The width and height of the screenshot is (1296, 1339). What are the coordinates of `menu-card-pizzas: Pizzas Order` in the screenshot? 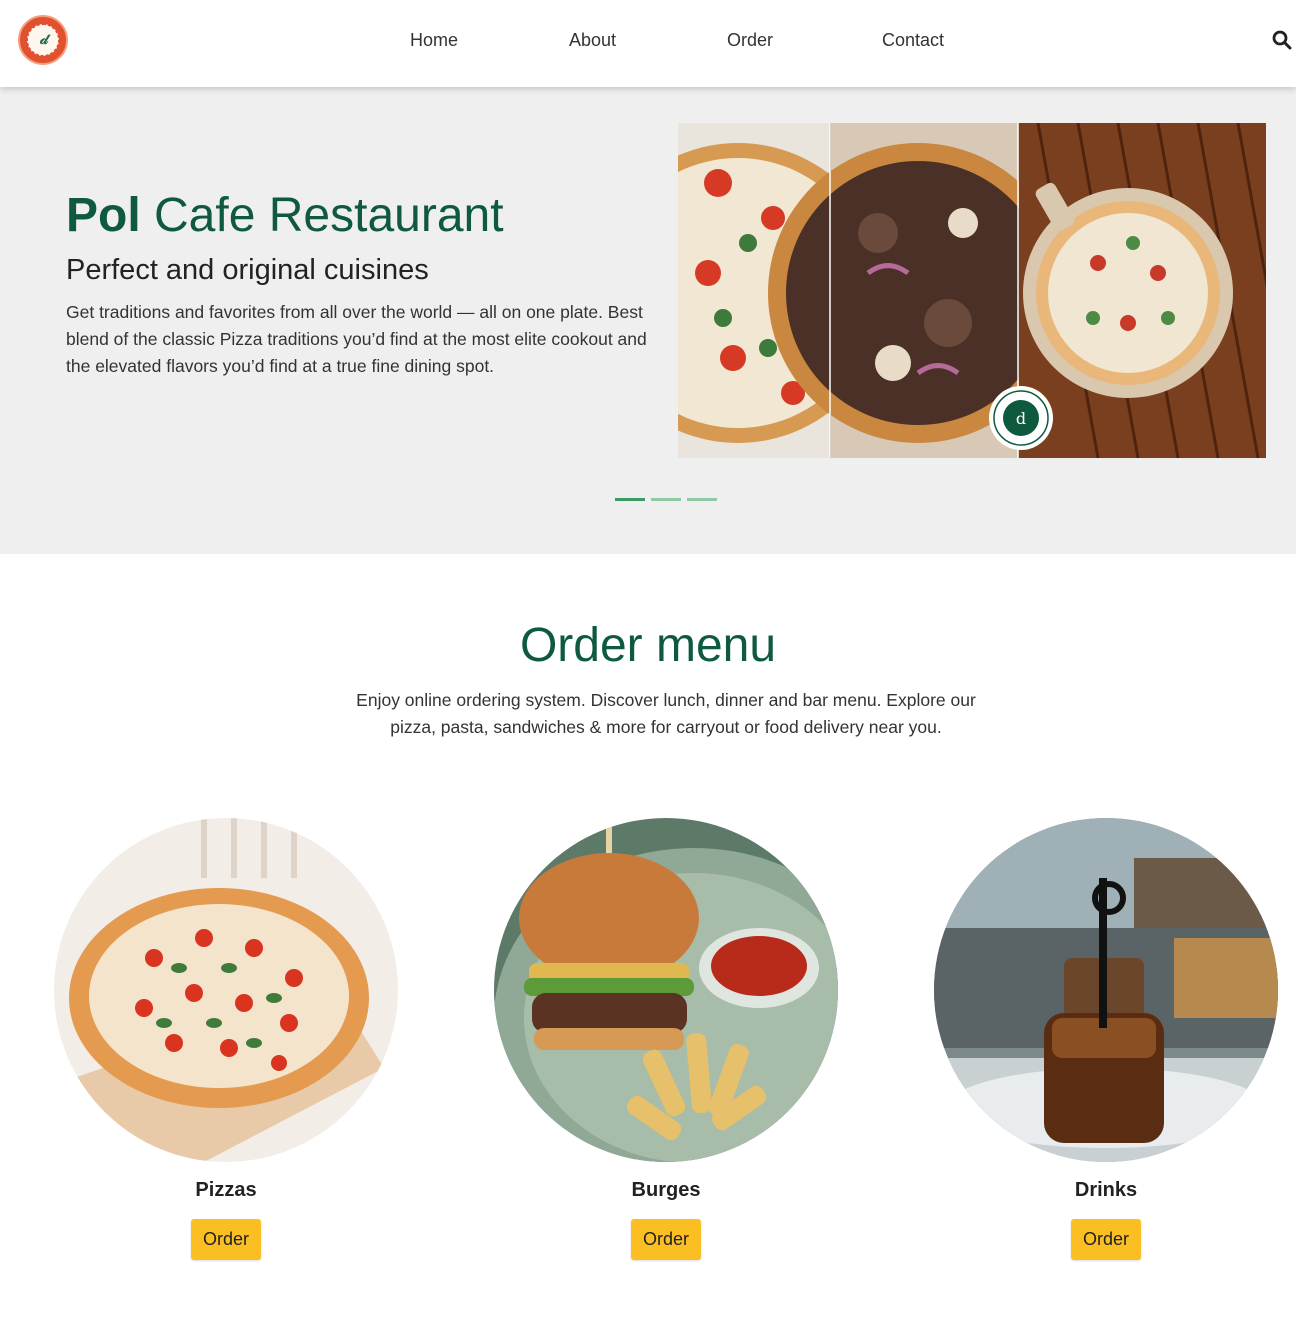 It's located at (226, 1043).